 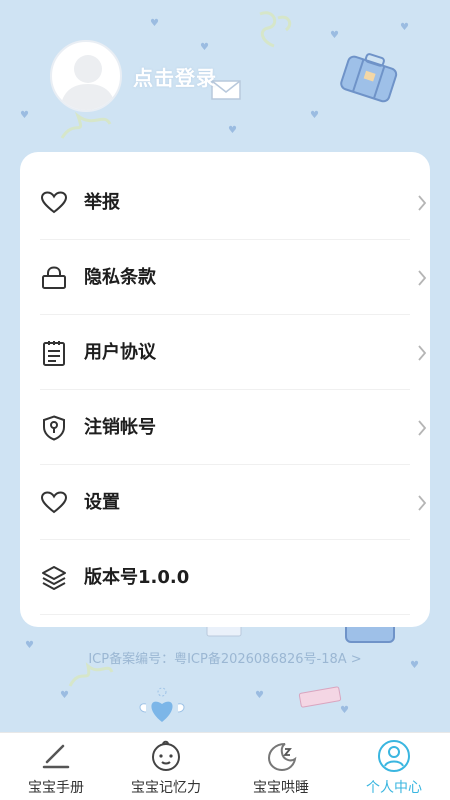 What do you see at coordinates (235, 352) in the screenshot?
I see `menu-item-user-agreement: 用户协议` at bounding box center [235, 352].